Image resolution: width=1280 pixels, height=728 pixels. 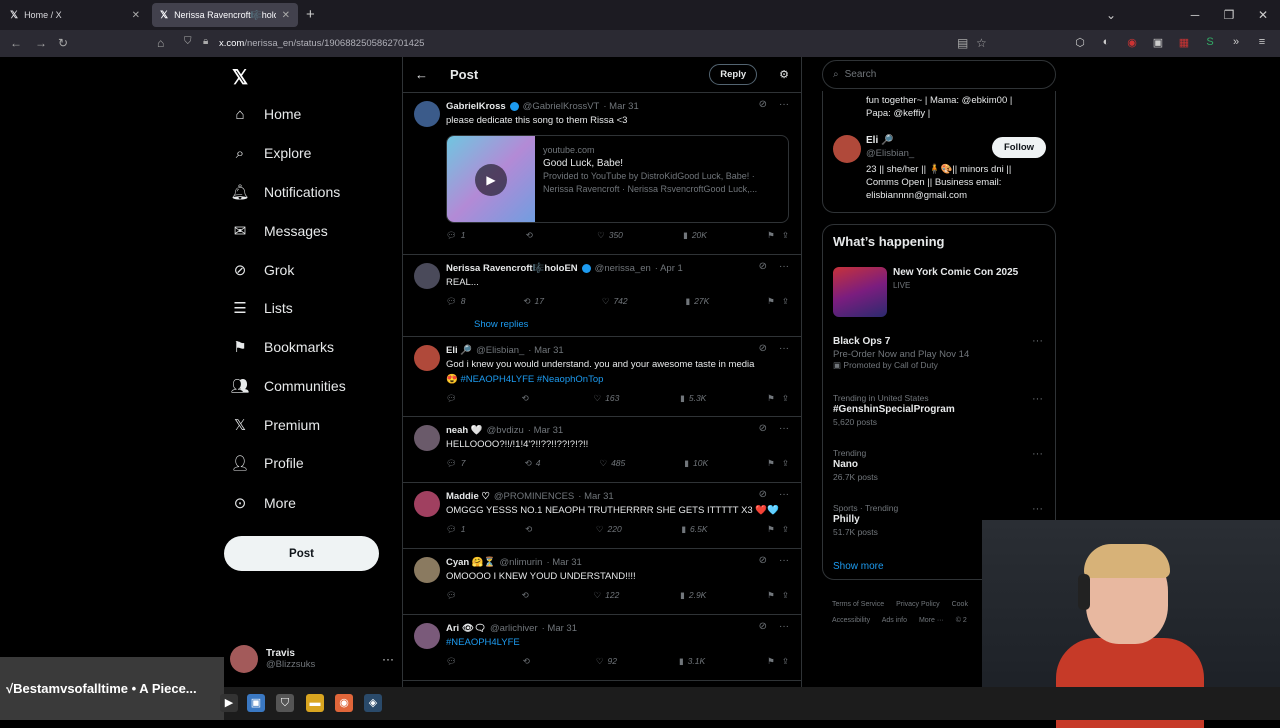 What do you see at coordinates (282, 347) in the screenshot?
I see `nav-bookmarks: ⚑ Bookmarks` at bounding box center [282, 347].